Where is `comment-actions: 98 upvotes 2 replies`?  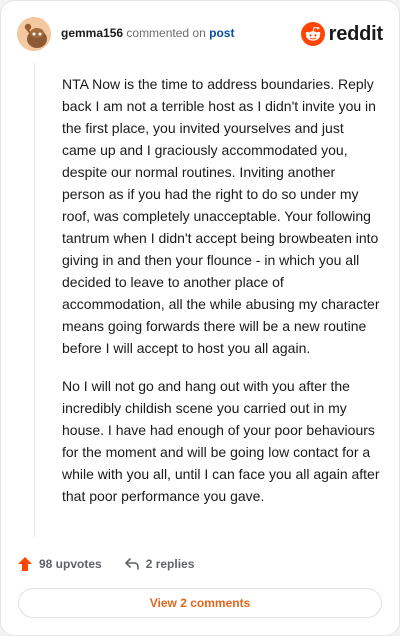 comment-actions: 98 upvotes 2 replies is located at coordinates (116, 564).